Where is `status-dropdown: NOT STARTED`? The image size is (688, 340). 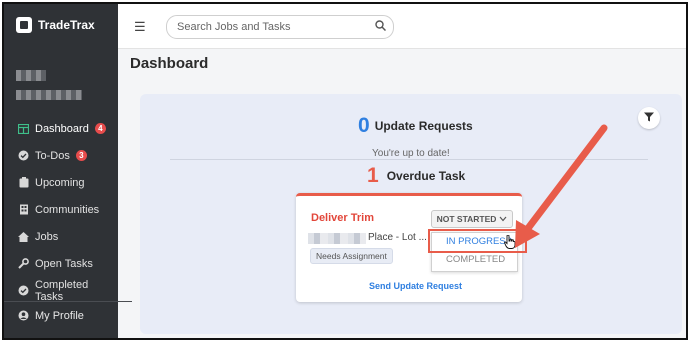 status-dropdown: NOT STARTED is located at coordinates (472, 219).